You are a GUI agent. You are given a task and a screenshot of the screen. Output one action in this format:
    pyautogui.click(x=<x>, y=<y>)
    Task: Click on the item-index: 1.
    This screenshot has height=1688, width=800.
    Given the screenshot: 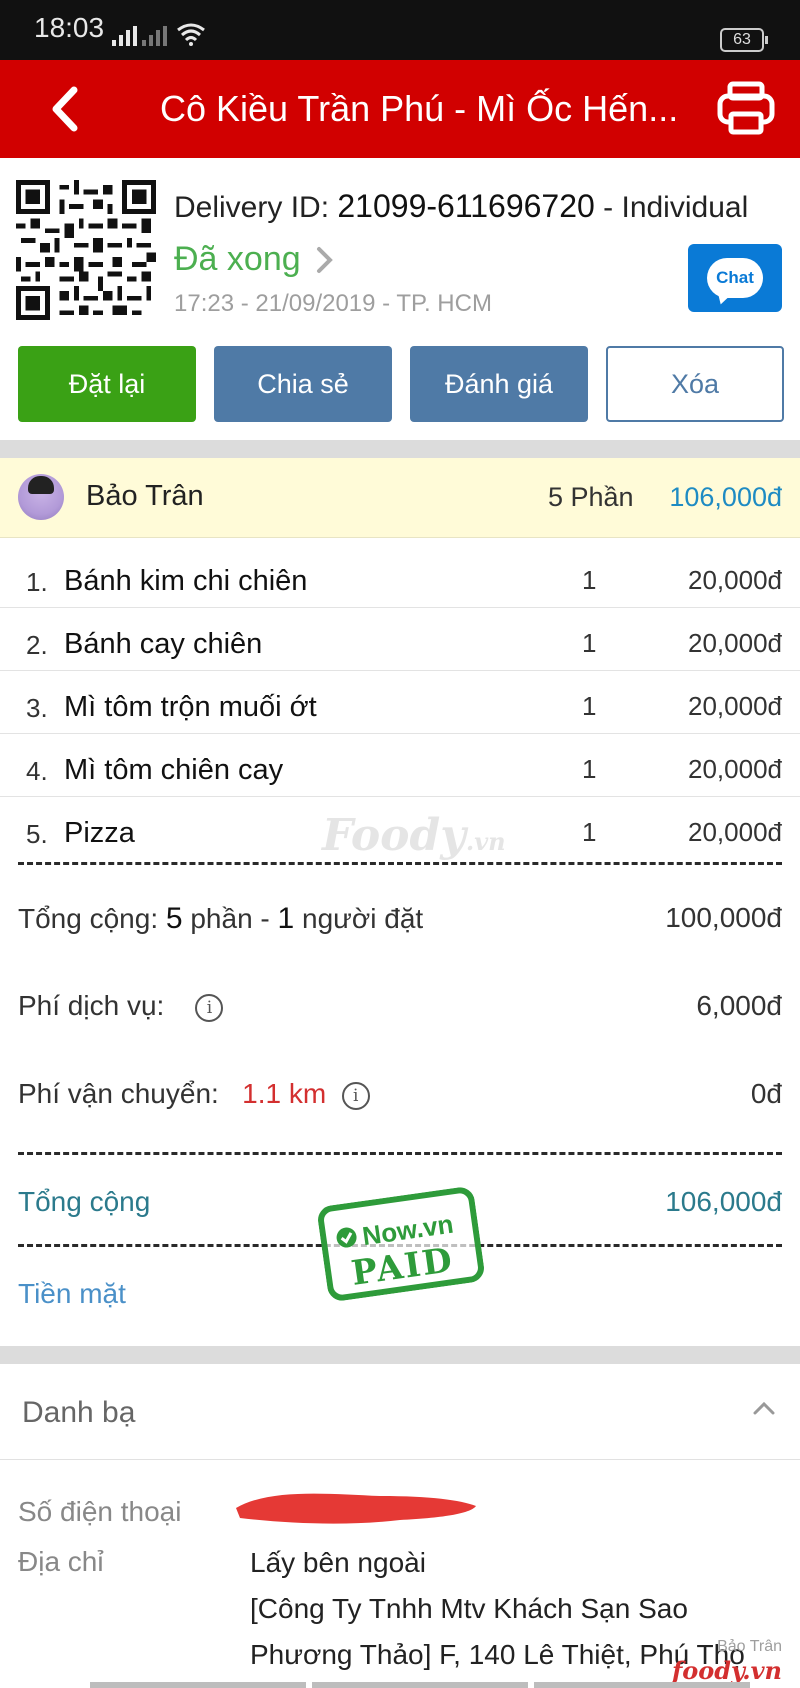 What is the action you would take?
    pyautogui.click(x=37, y=582)
    